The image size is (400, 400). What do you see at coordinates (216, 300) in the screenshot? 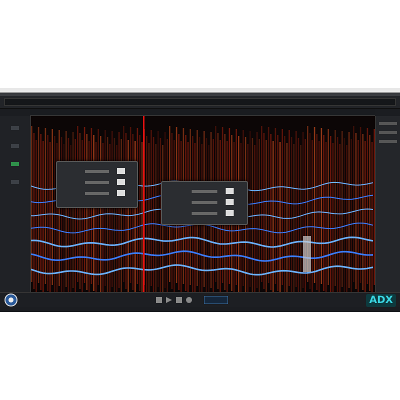
I see `time-display-icon` at bounding box center [216, 300].